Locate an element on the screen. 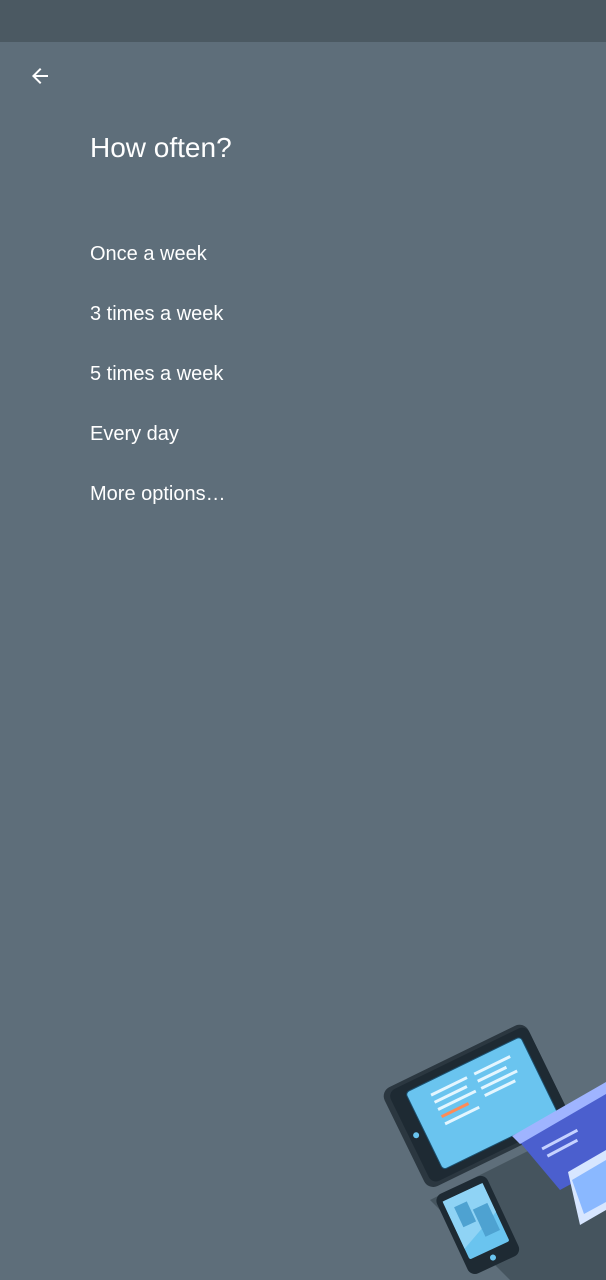 The image size is (606, 1280). back-button is located at coordinates (40, 76).